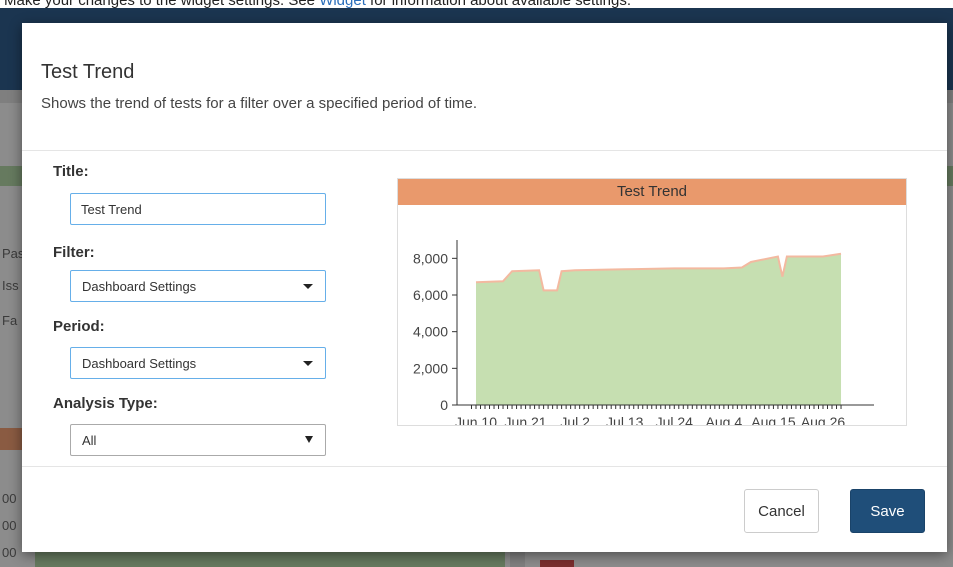 This screenshot has height=567, width=953. Describe the element at coordinates (9, 498) in the screenshot. I see `background-number-1: 00` at that location.